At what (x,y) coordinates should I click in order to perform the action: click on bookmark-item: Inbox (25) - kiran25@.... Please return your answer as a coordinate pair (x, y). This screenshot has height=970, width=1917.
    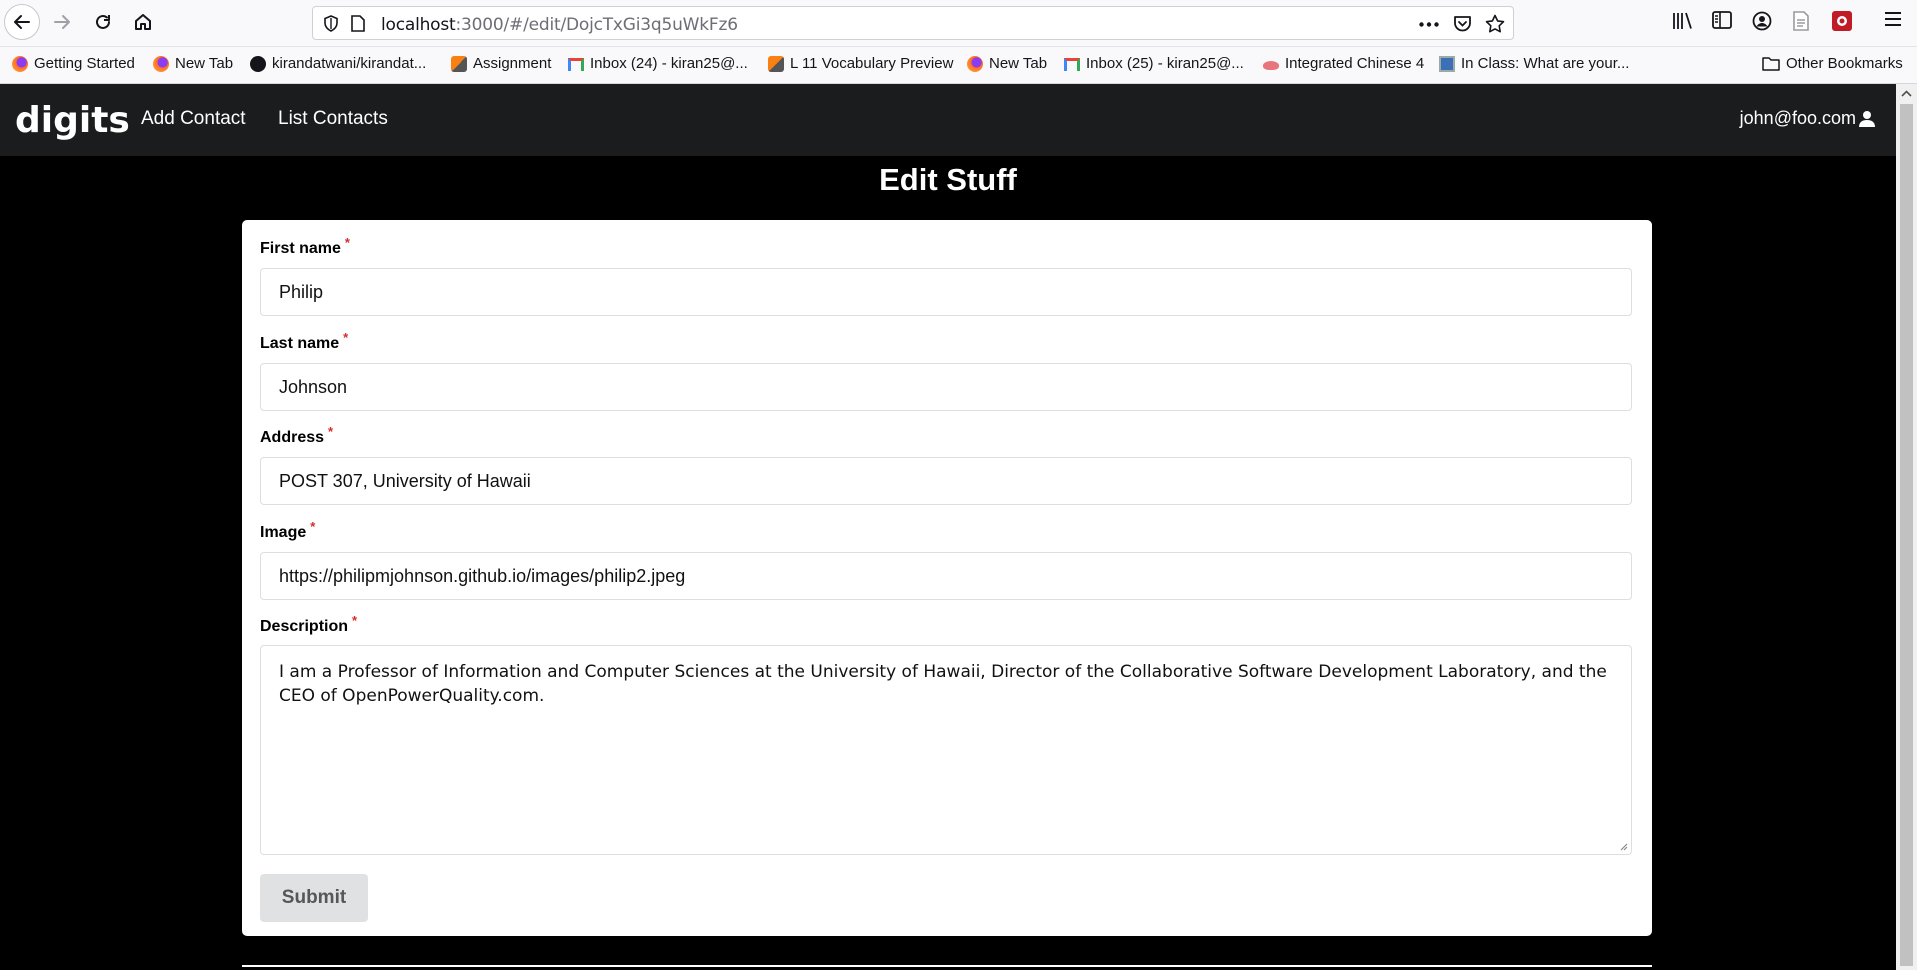
    Looking at the image, I should click on (1154, 63).